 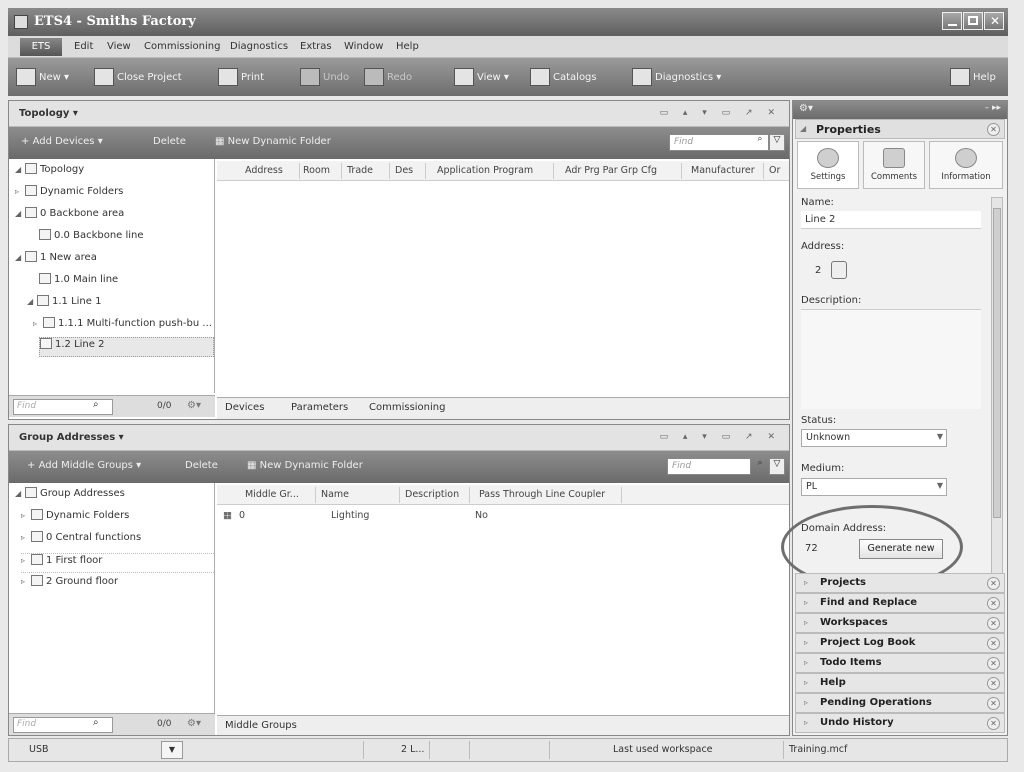 What do you see at coordinates (172, 750) in the screenshot?
I see `chevron-down-icon: ▼` at bounding box center [172, 750].